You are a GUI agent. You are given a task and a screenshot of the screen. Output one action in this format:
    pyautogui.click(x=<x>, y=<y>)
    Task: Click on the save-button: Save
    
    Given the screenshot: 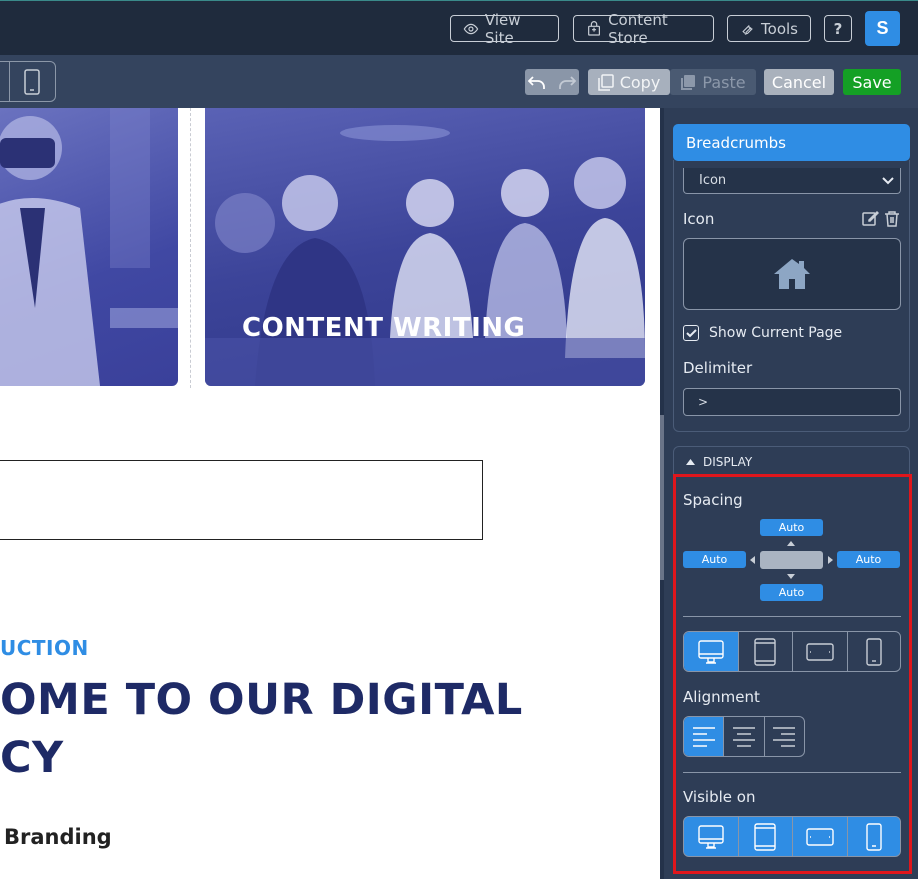 What is the action you would take?
    pyautogui.click(x=872, y=82)
    